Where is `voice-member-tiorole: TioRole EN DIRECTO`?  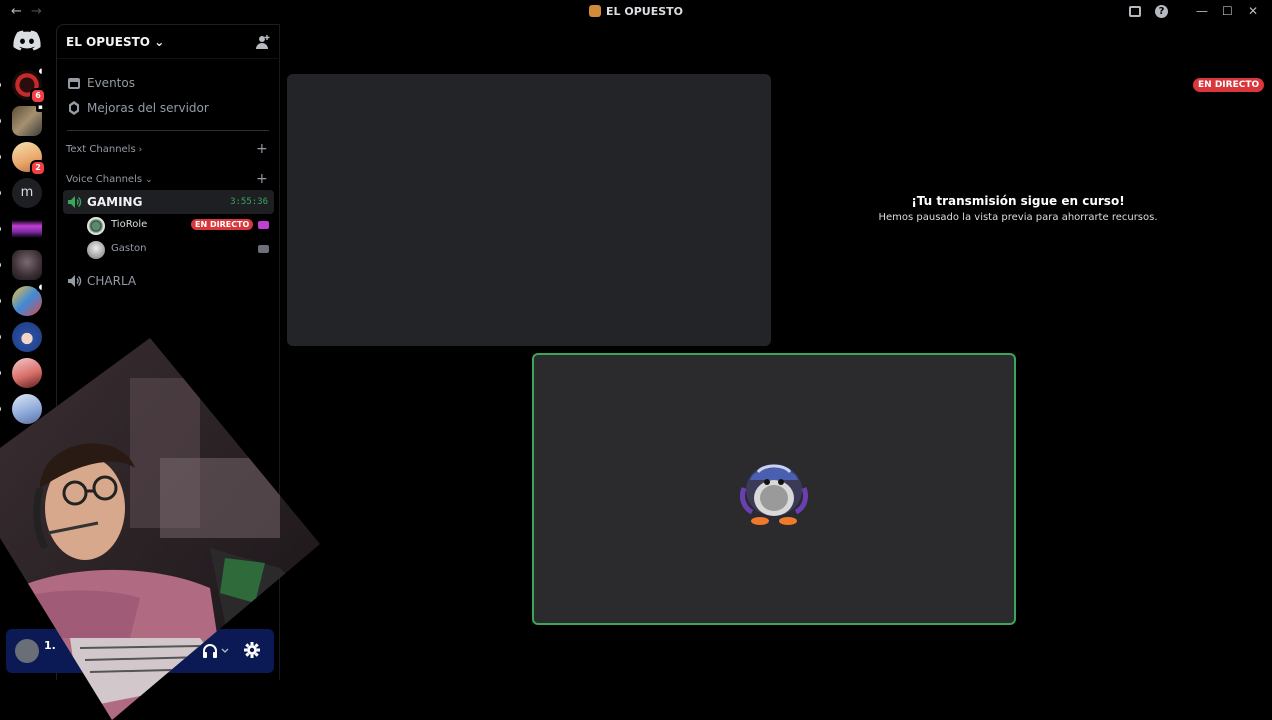
voice-member-tiorole: TioRole EN DIRECTO is located at coordinates (180, 226).